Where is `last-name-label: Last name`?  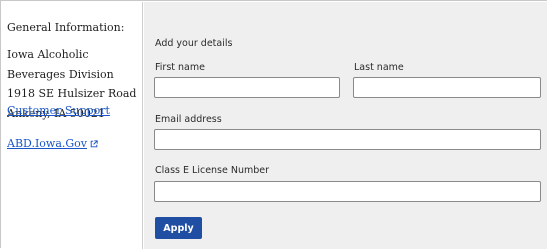
last-name-label: Last name is located at coordinates (379, 67).